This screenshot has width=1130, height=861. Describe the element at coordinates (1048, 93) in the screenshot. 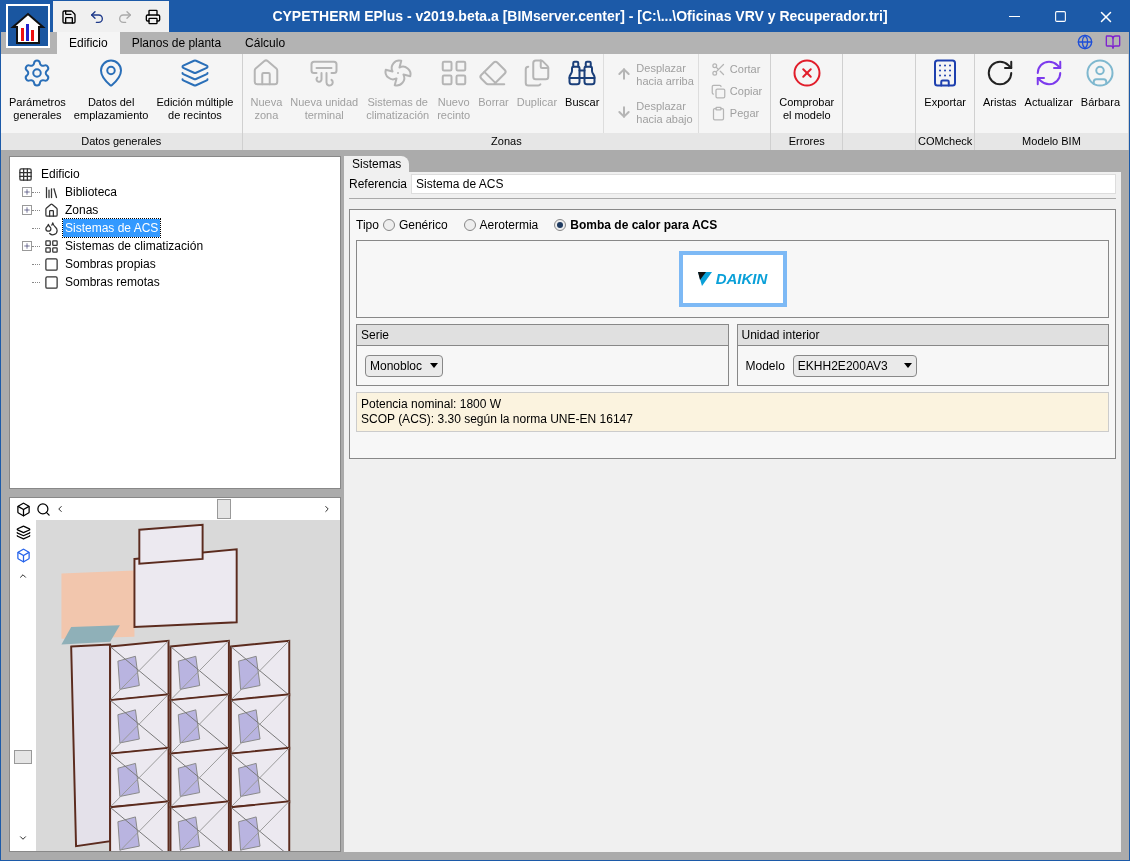

I see `ribbon-button: Actualizar` at that location.